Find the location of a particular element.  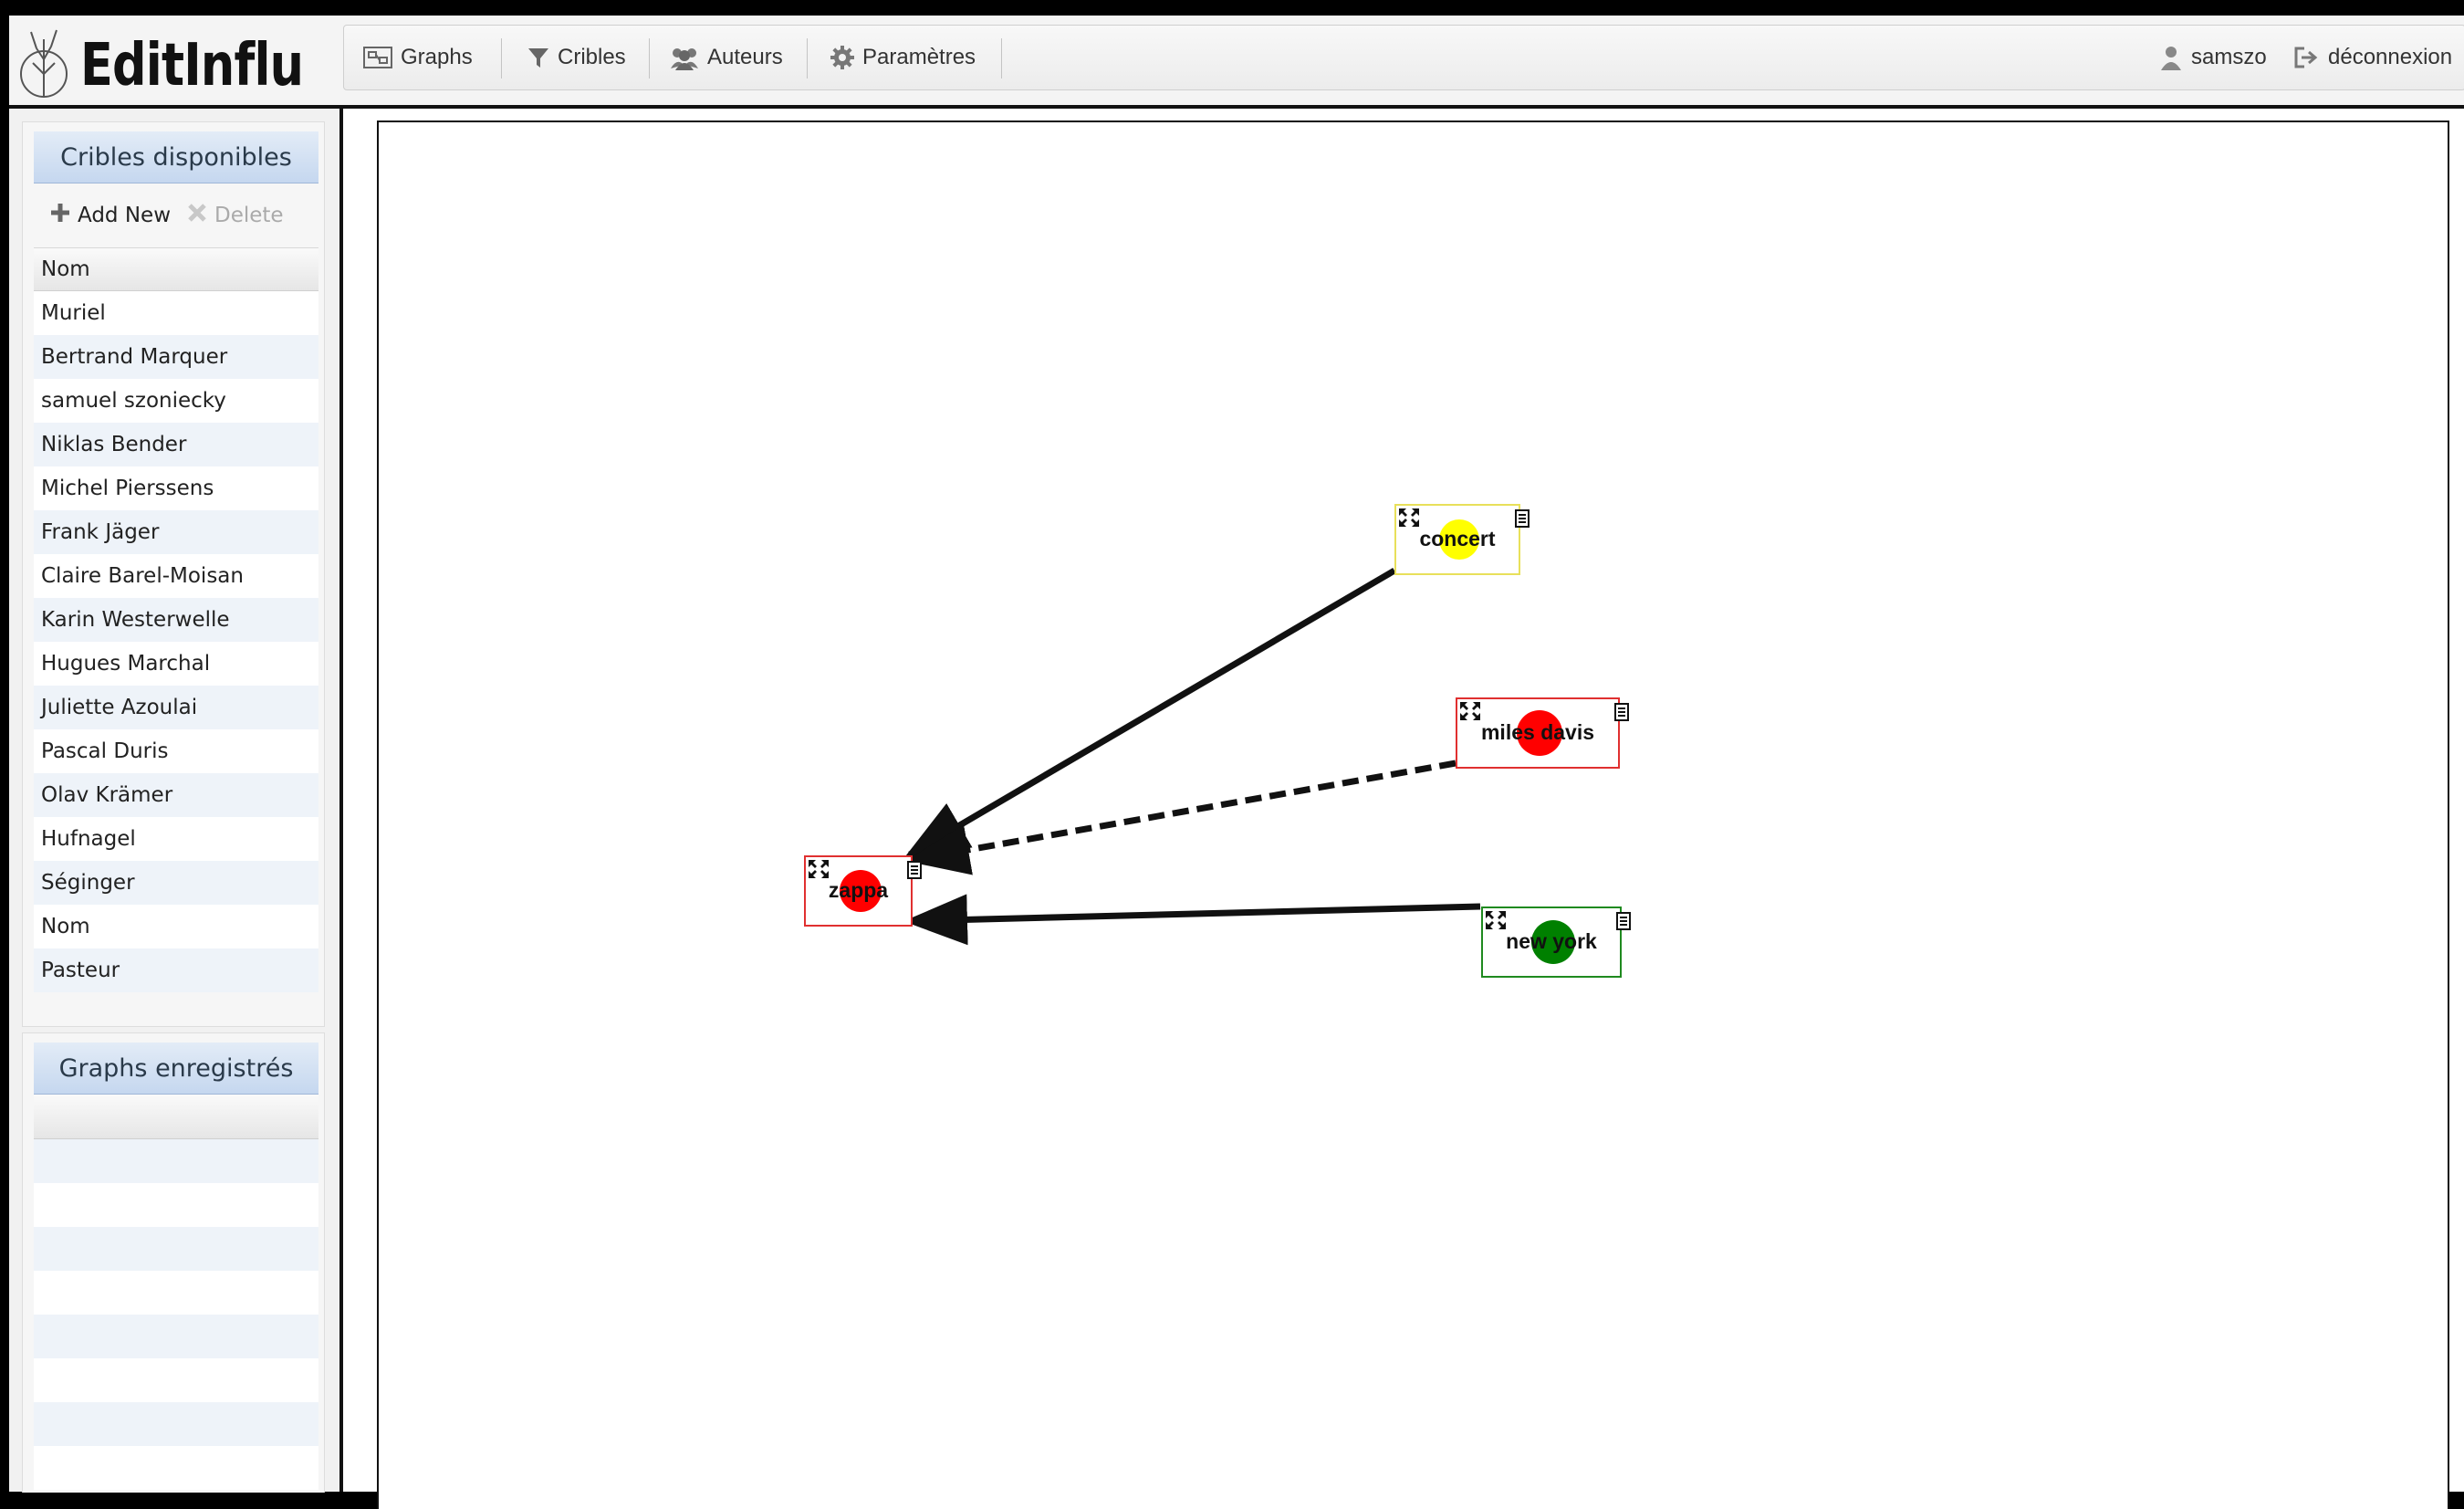

graph-node-miles: miles davis is located at coordinates (1542, 733).